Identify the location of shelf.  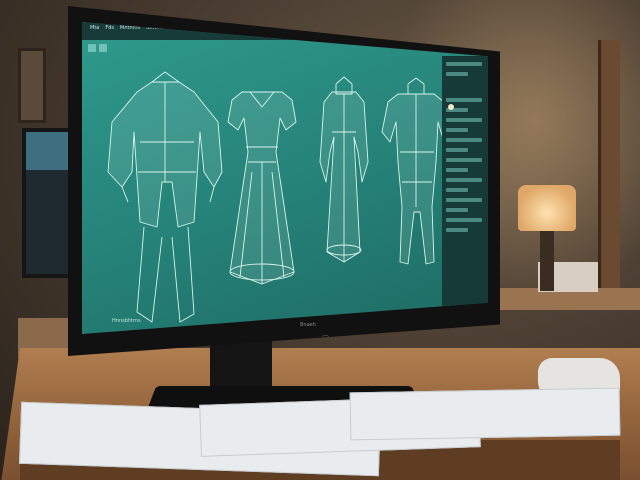
(609, 165).